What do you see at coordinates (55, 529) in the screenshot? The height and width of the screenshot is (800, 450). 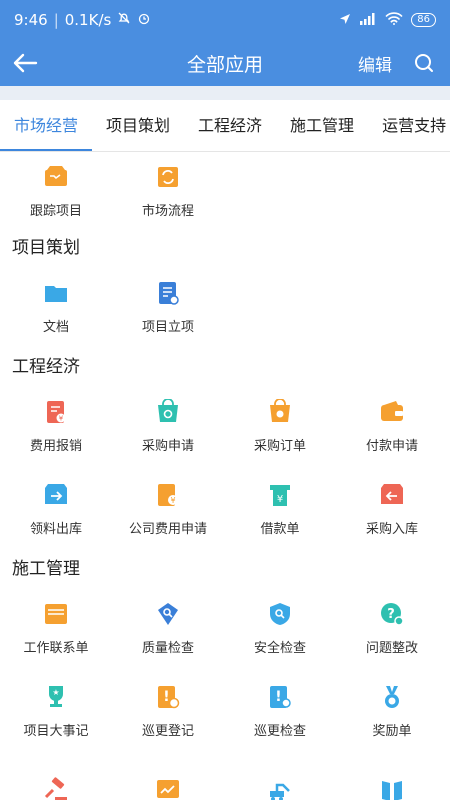 I see `app-tile-label: 领料出库` at bounding box center [55, 529].